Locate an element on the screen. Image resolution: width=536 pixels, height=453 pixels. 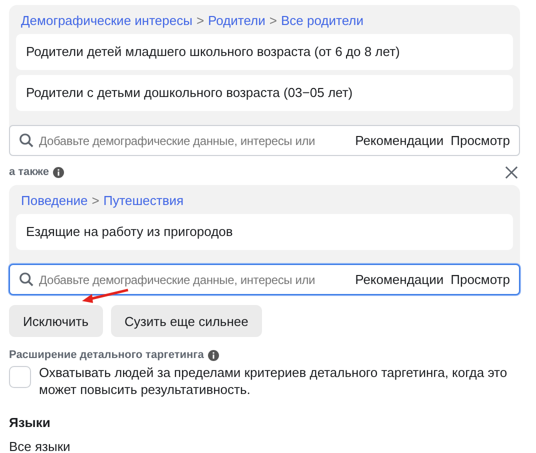
breadcrumb-link: Путешествия is located at coordinates (143, 200).